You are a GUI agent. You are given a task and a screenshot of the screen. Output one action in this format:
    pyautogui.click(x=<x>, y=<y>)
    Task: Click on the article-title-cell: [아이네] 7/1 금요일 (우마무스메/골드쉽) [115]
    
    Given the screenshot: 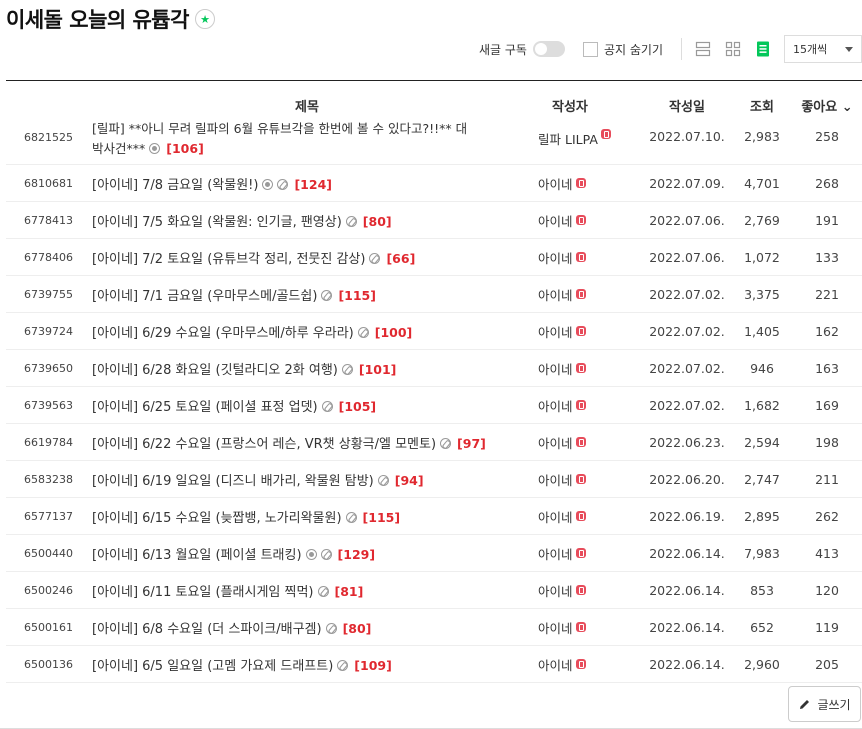 What is the action you would take?
    pyautogui.click(x=307, y=294)
    